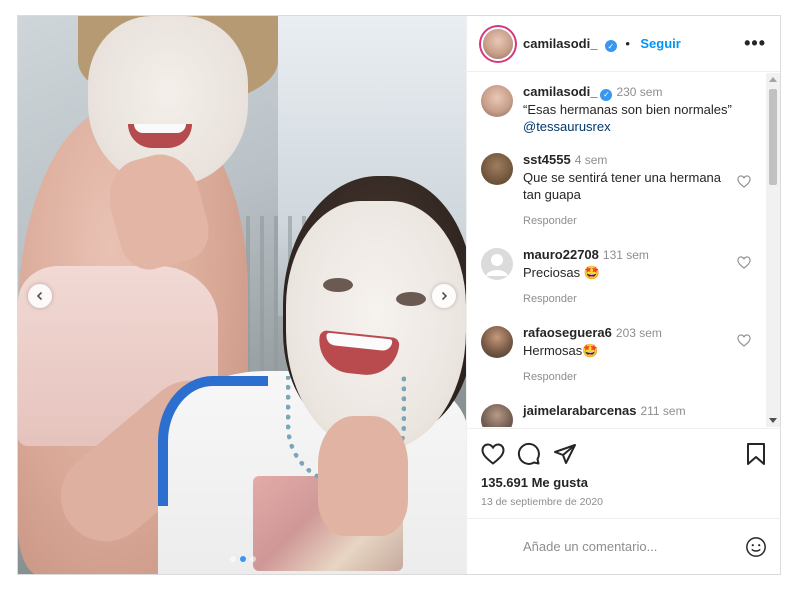 This screenshot has width=800, height=591. Describe the element at coordinates (634, 546) in the screenshot. I see `comment-input` at that location.